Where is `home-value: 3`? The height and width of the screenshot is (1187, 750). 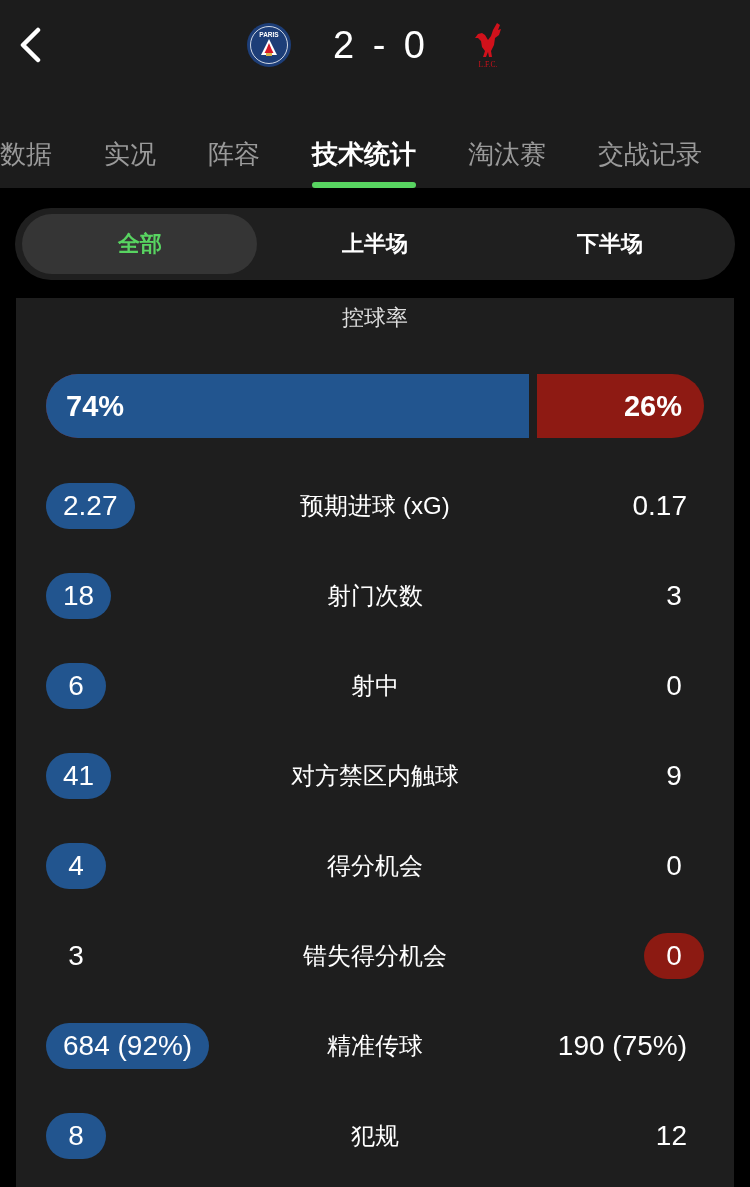 home-value: 3 is located at coordinates (76, 956).